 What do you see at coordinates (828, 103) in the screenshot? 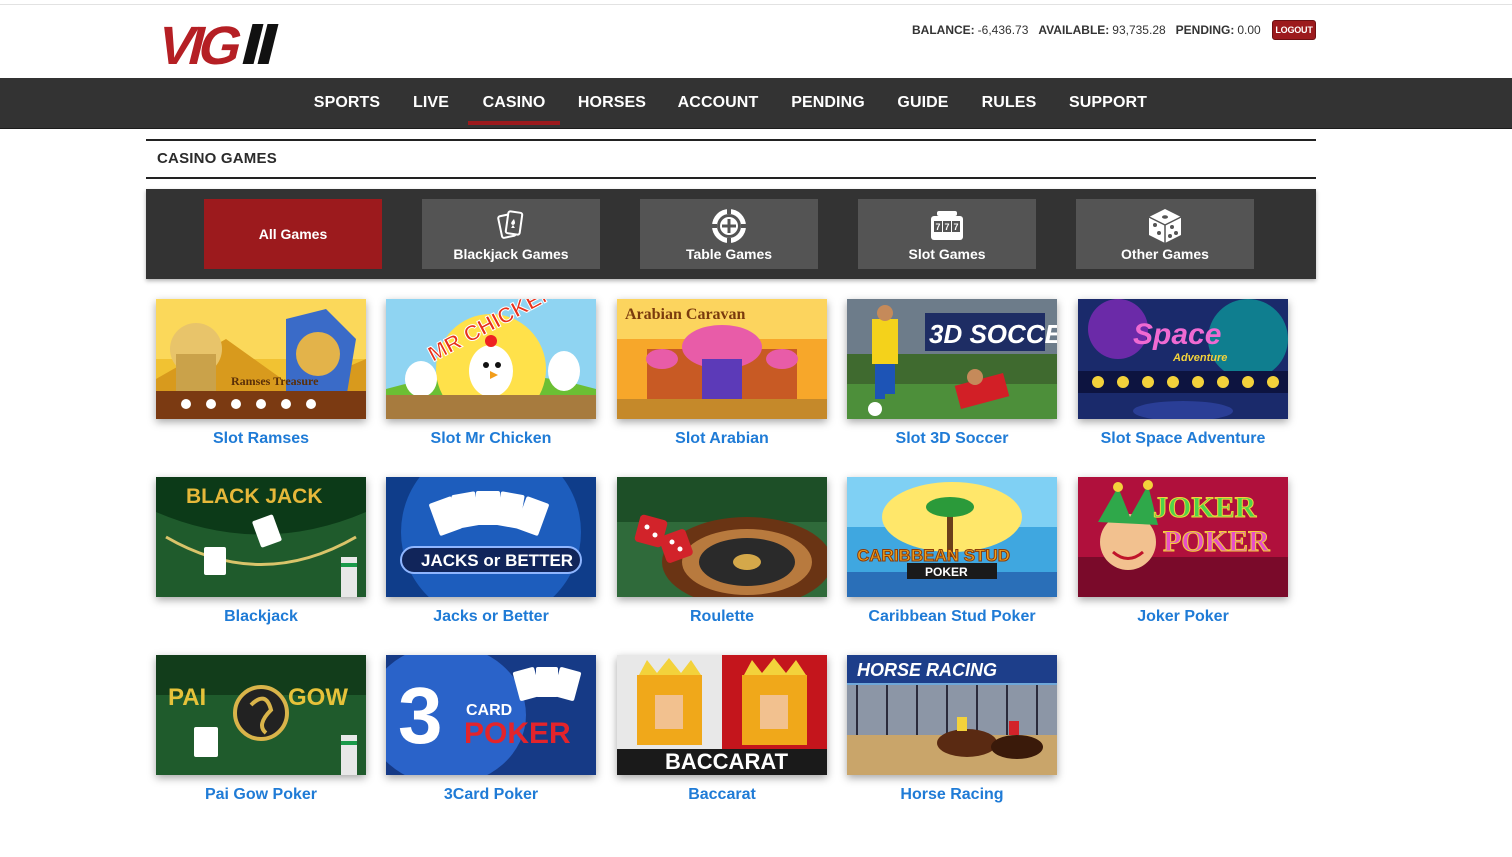
I see `nav-item-pending: PENDING` at bounding box center [828, 103].